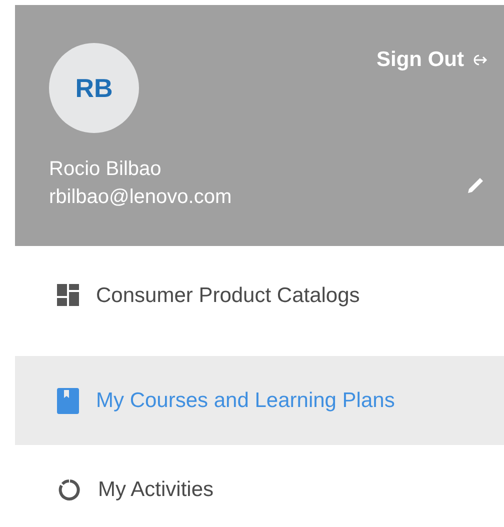 The width and height of the screenshot is (504, 527). I want to click on user-name: Rocio Bilbao, so click(105, 169).